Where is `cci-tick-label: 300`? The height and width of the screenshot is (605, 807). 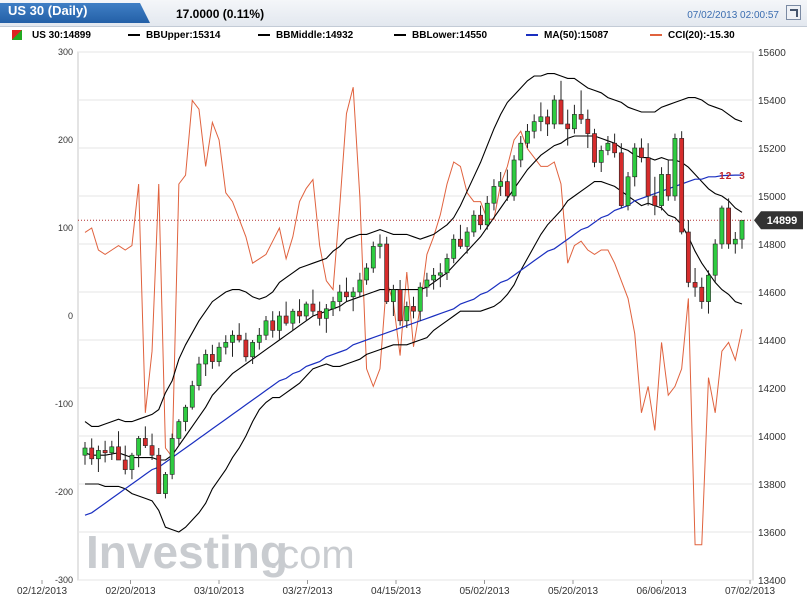 cci-tick-label: 300 is located at coordinates (65, 52).